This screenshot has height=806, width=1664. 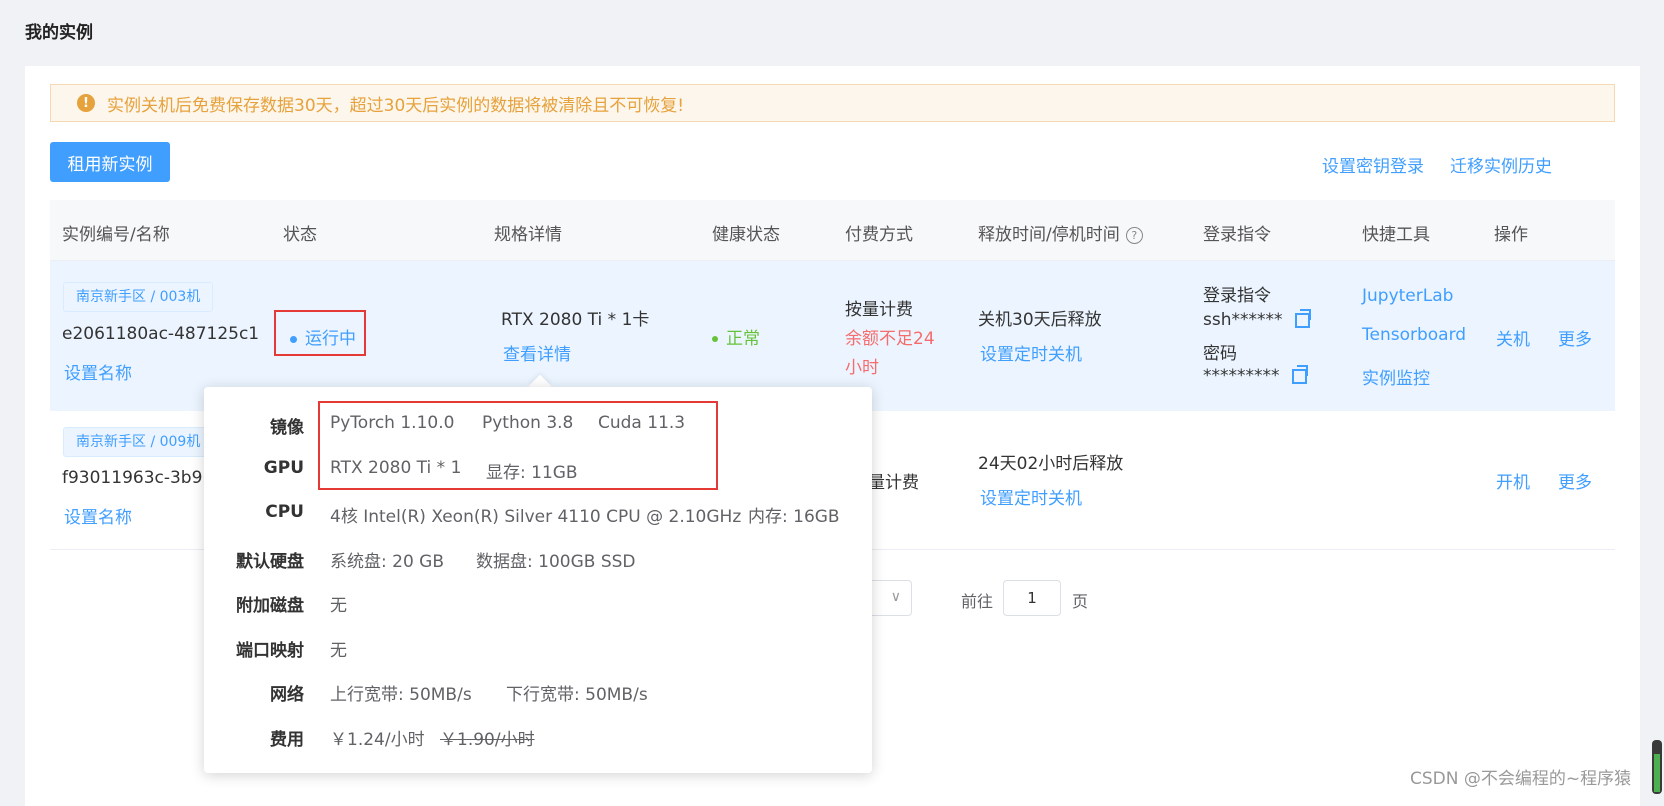 I want to click on balance-warning-unit: 小时, so click(x=862, y=368).